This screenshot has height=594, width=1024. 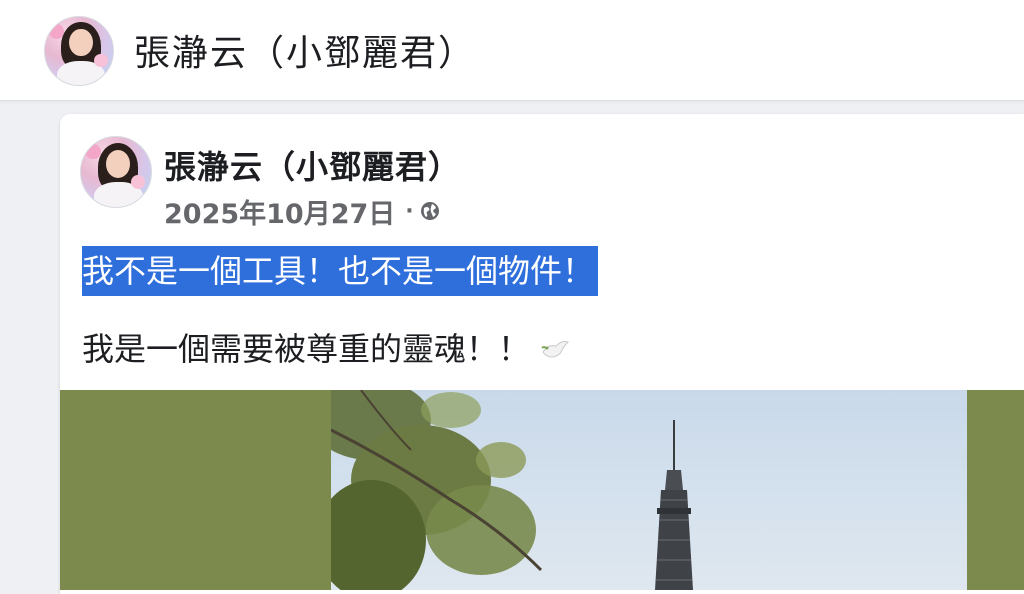 I want to click on photo-illustration, so click(x=512, y=490).